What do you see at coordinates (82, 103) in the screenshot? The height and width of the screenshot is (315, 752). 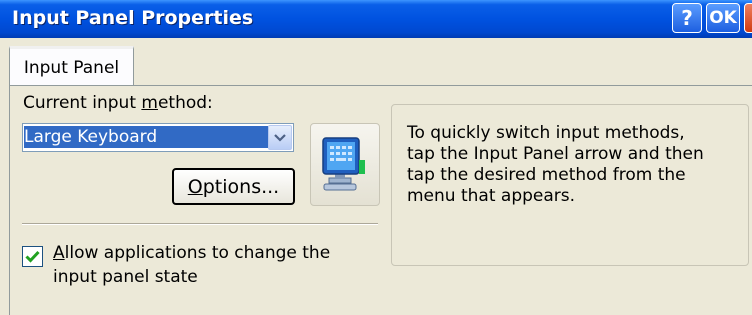 I see `label-text-prefix: Current input` at bounding box center [82, 103].